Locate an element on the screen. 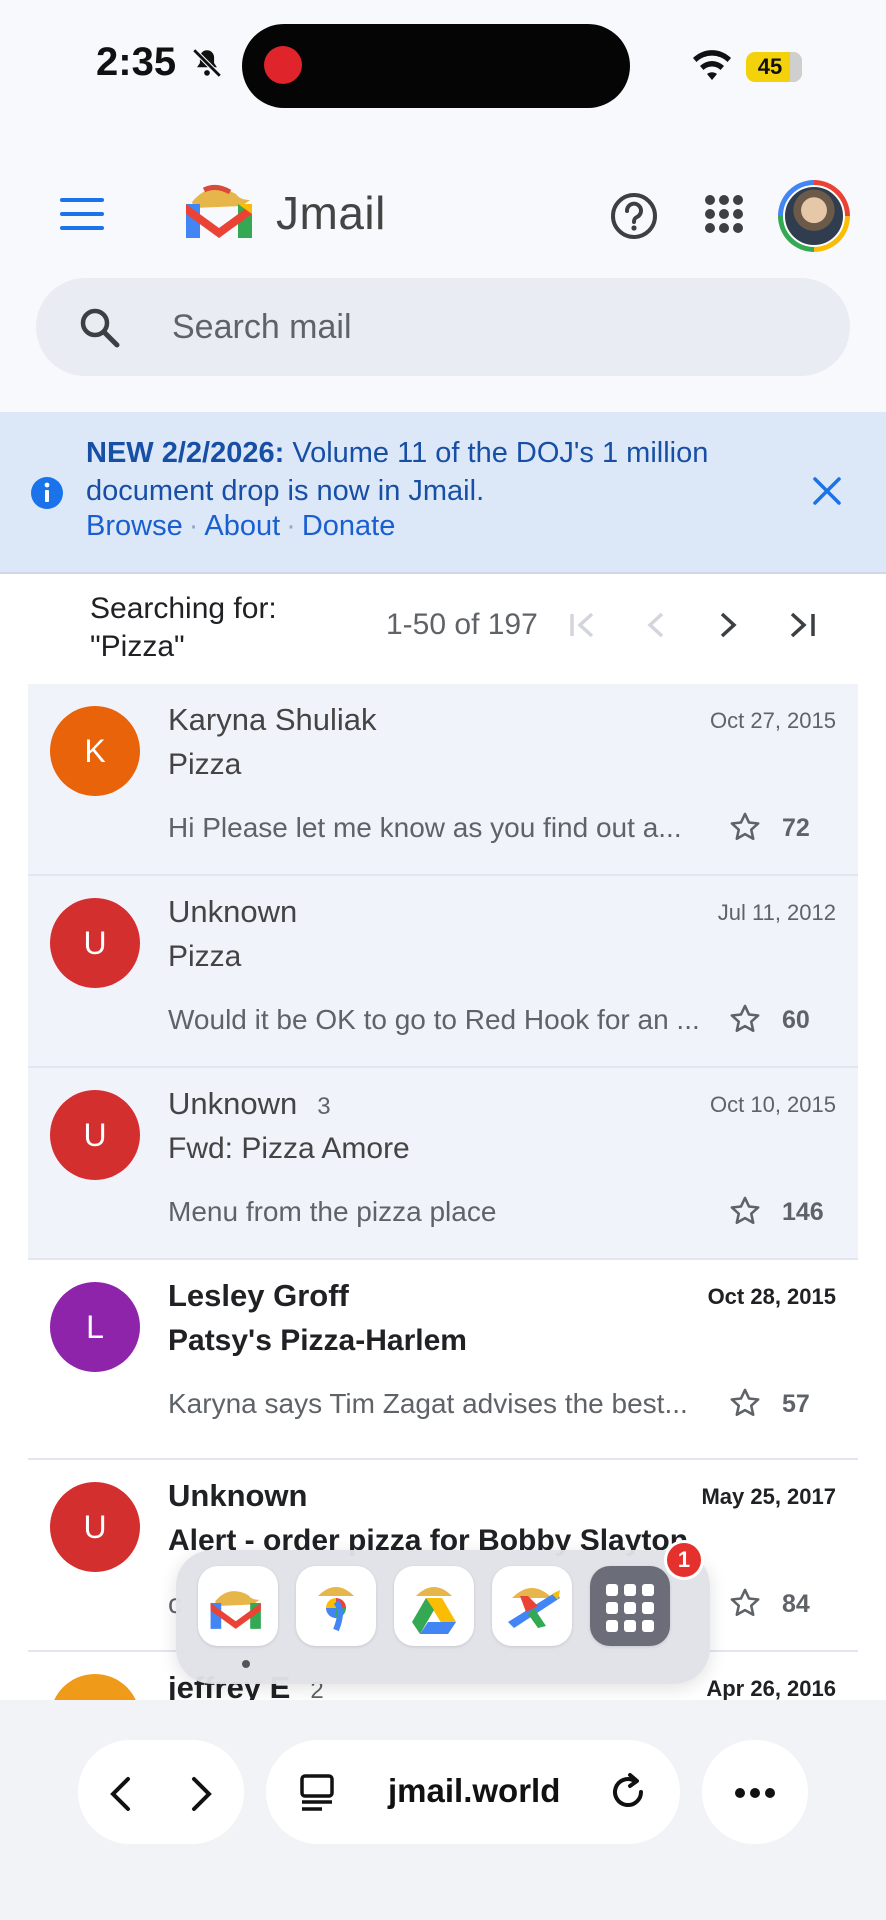 This screenshot has width=886, height=1920. sender-avatar is located at coordinates (95, 1687).